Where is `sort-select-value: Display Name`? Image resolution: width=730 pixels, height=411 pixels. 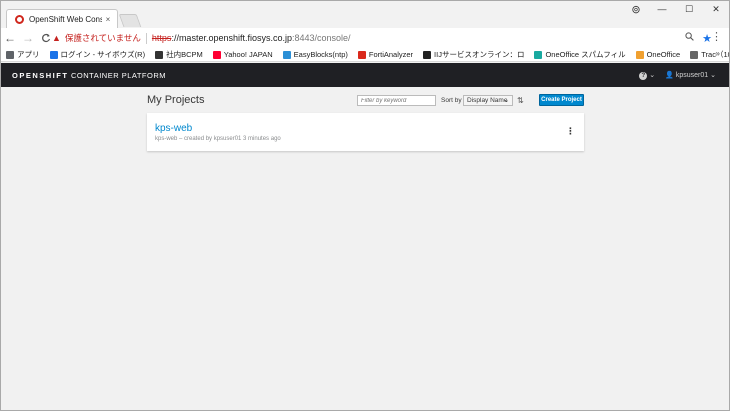 sort-select-value: Display Name is located at coordinates (487, 100).